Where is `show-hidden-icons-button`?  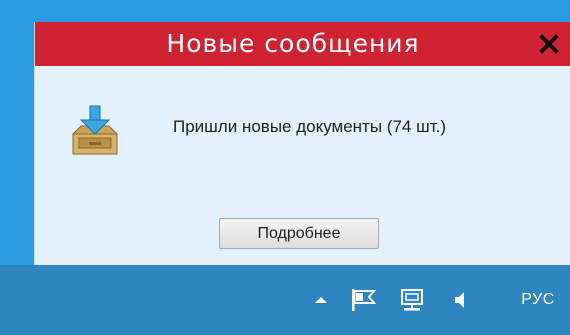 show-hidden-icons-button is located at coordinates (321, 300).